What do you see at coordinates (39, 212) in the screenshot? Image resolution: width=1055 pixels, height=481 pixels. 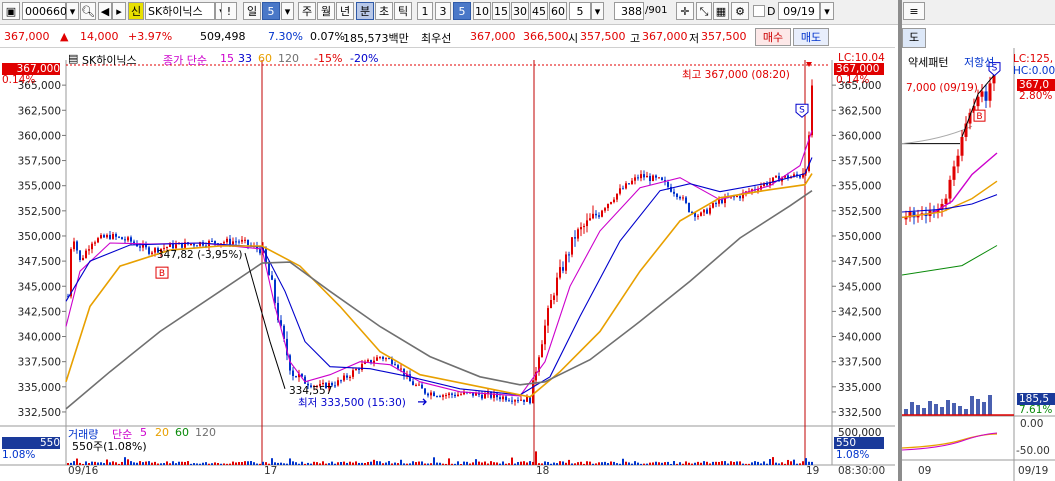 I see `y-tick-label-left: 352,500` at bounding box center [39, 212].